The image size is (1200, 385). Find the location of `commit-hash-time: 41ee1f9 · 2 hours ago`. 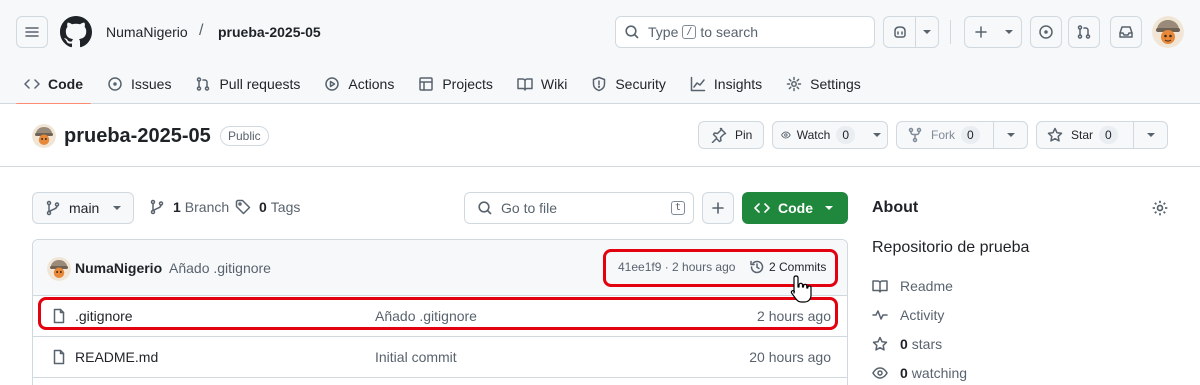

commit-hash-time: 41ee1f9 · 2 hours ago is located at coordinates (676, 267).